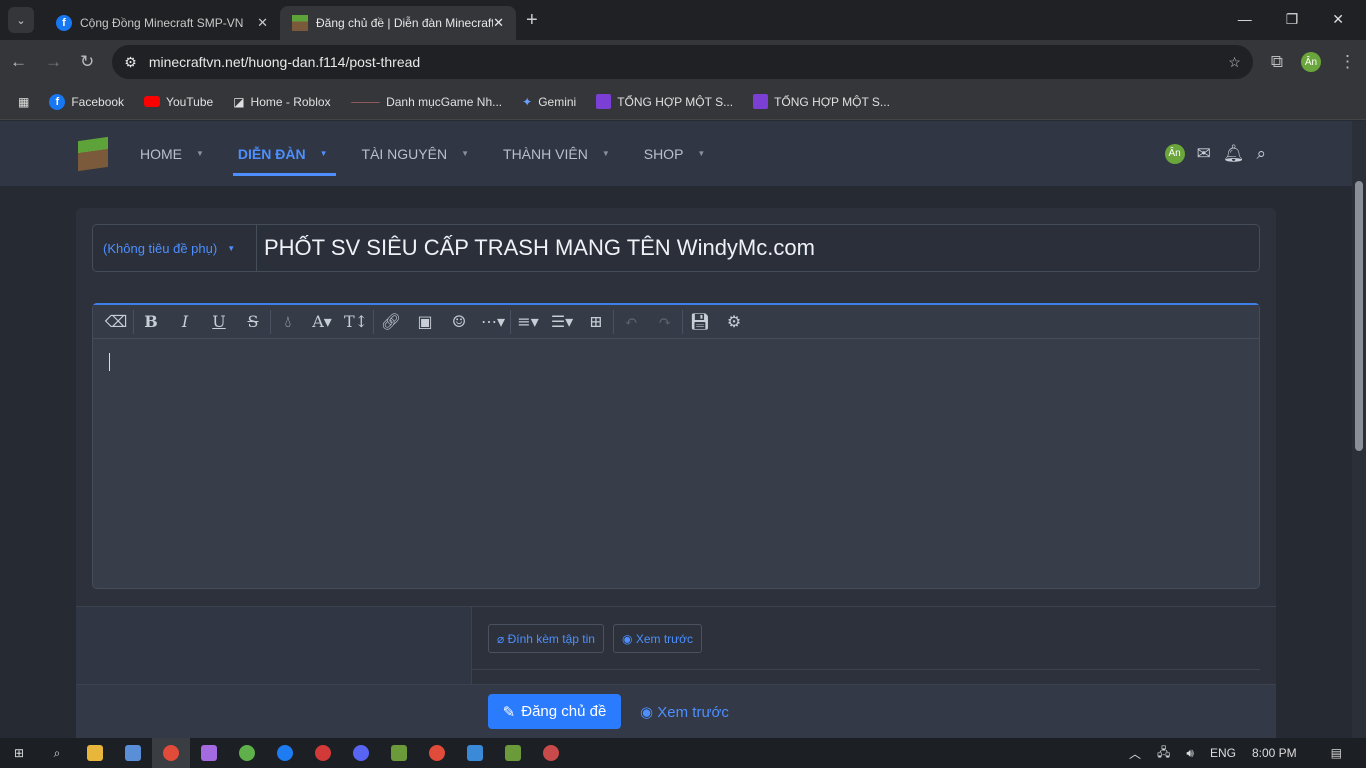 This screenshot has height=768, width=1366. I want to click on site-info-icon: ⚙, so click(130, 62).